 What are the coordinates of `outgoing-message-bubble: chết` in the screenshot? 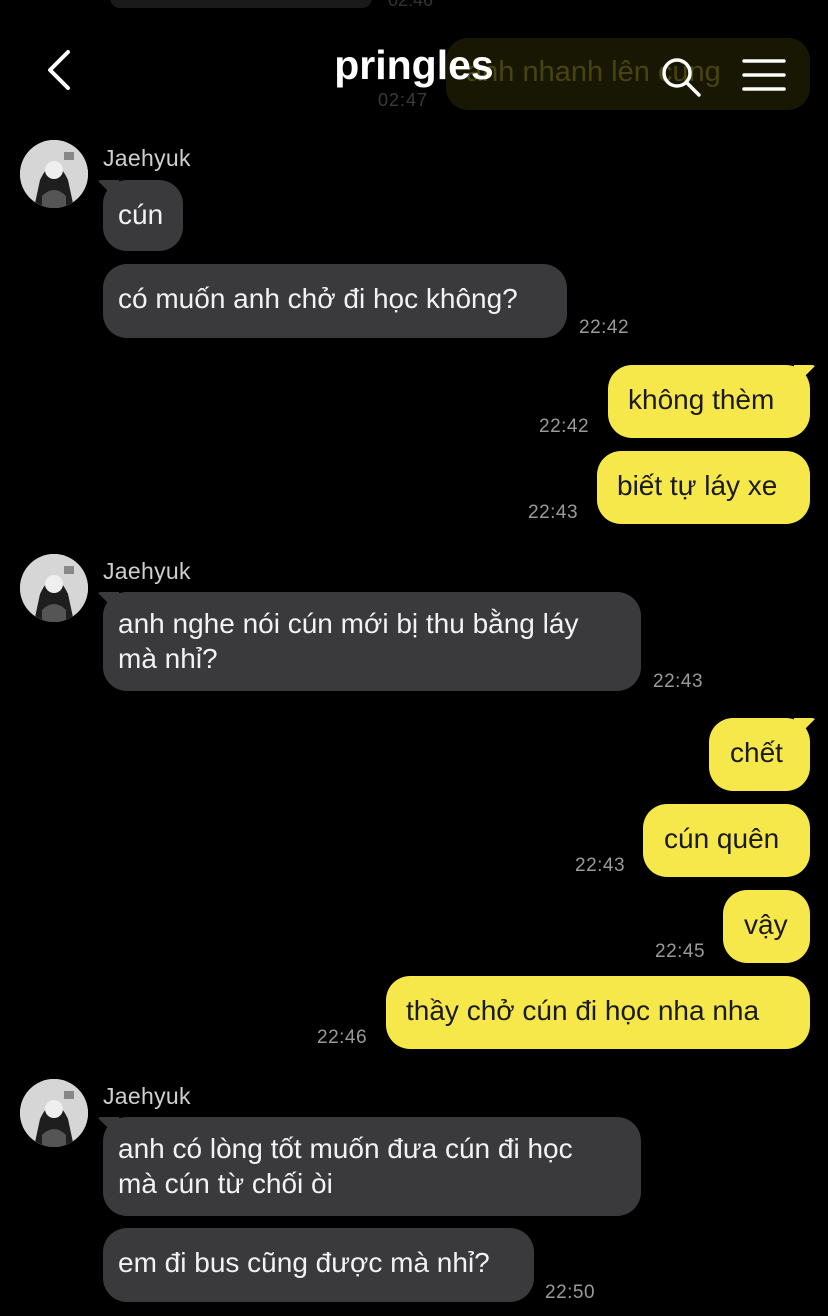 It's located at (759, 754).